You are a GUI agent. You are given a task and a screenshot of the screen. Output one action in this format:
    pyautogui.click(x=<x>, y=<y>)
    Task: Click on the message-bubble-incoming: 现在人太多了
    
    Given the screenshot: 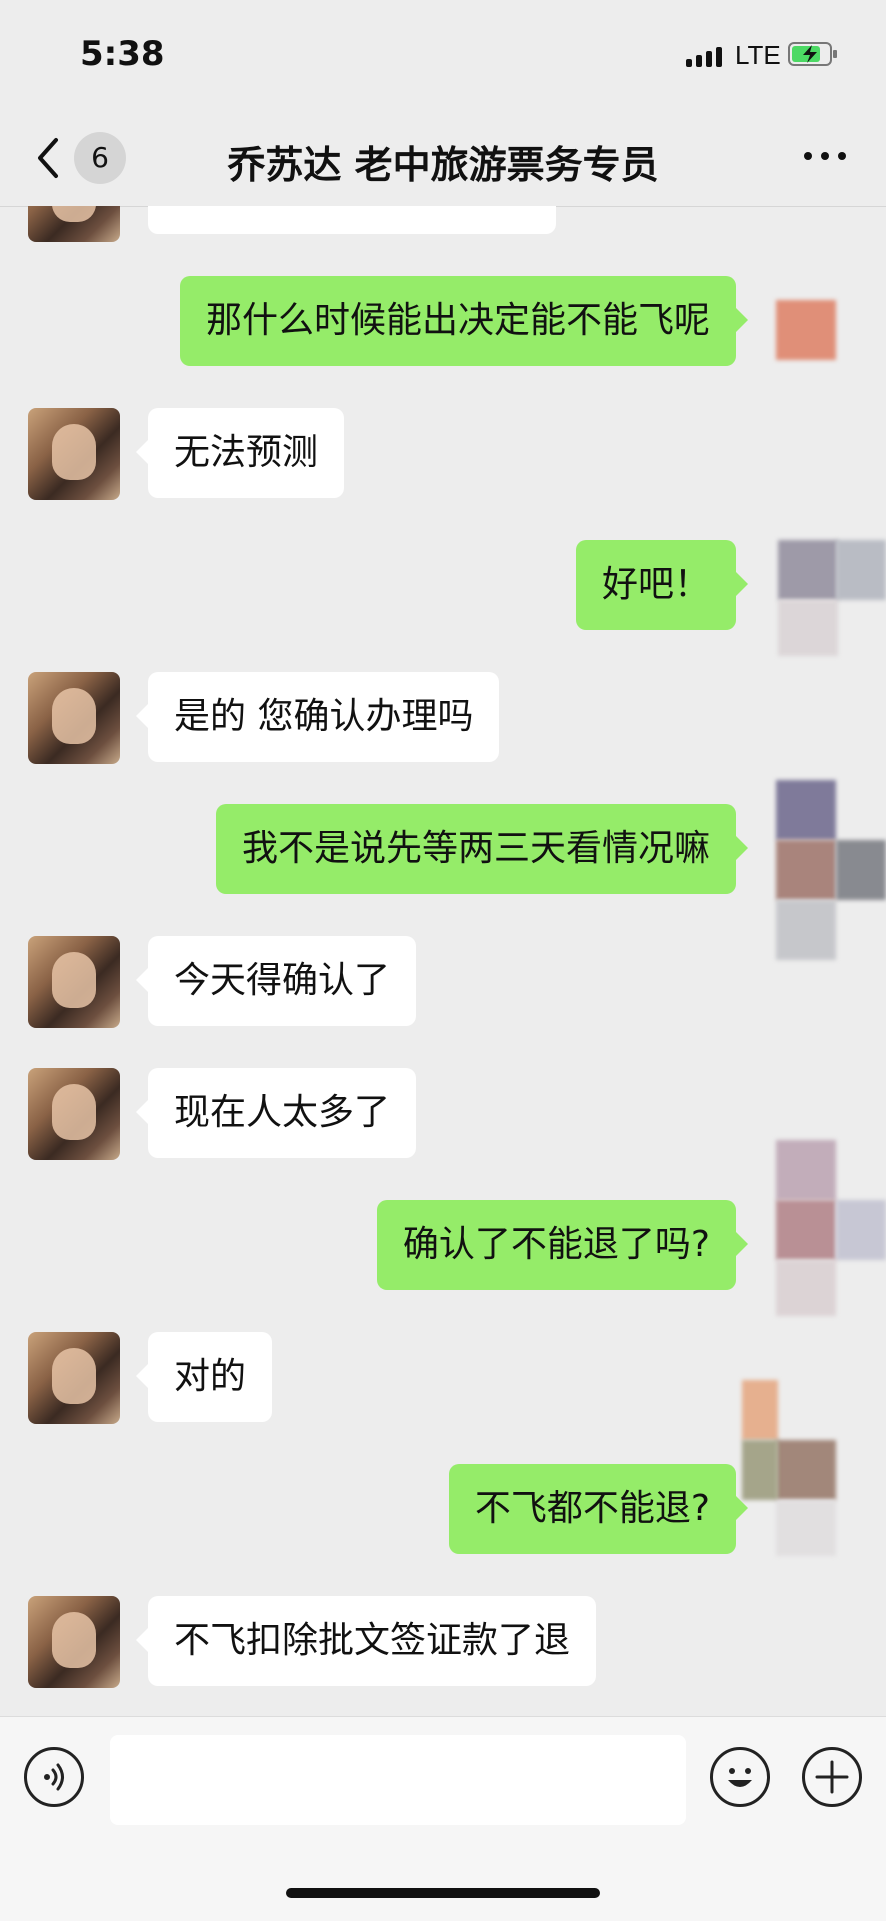 What is the action you would take?
    pyautogui.click(x=276, y=1113)
    